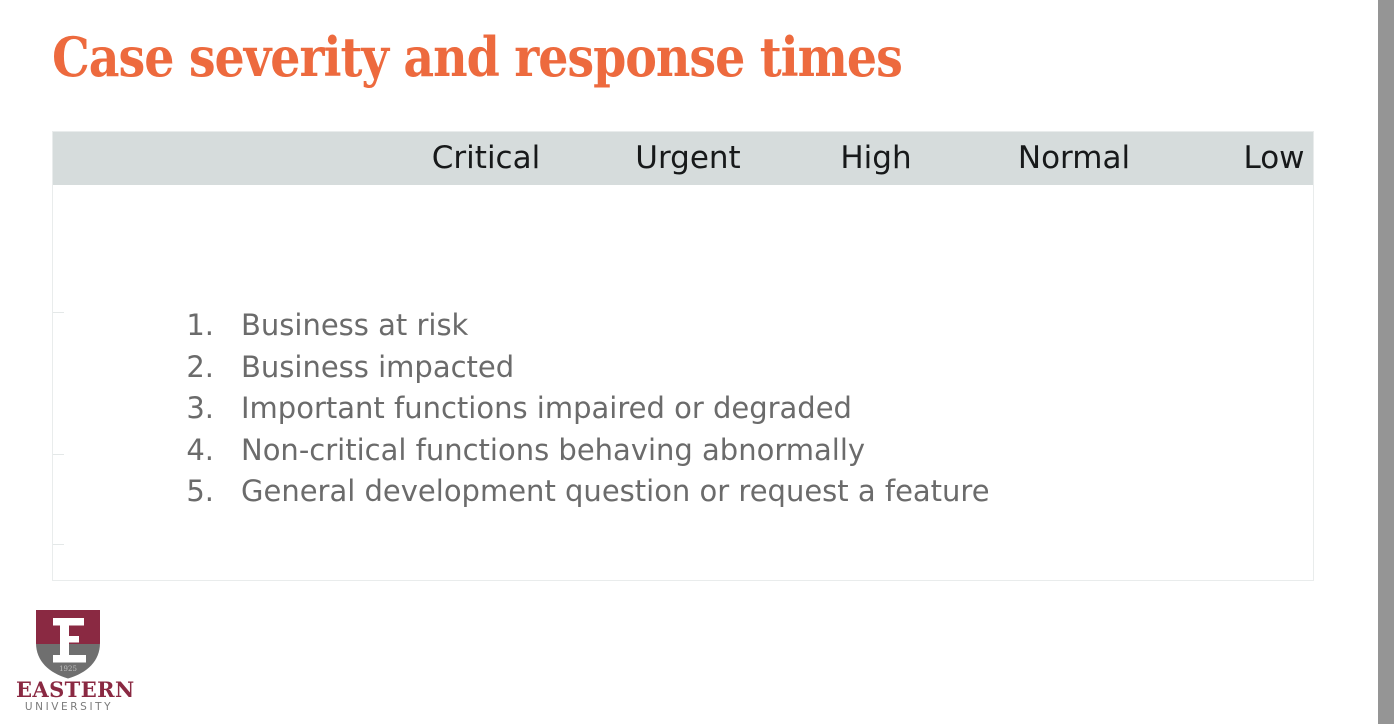 The height and width of the screenshot is (724, 1394). Describe the element at coordinates (486, 158) in the screenshot. I see `column-header-critical: Critical` at that location.